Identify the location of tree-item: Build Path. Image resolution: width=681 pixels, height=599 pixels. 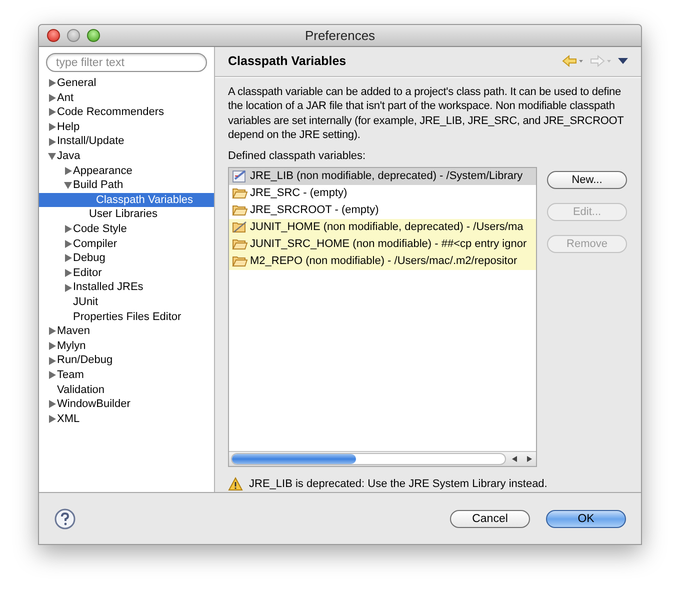
(98, 185).